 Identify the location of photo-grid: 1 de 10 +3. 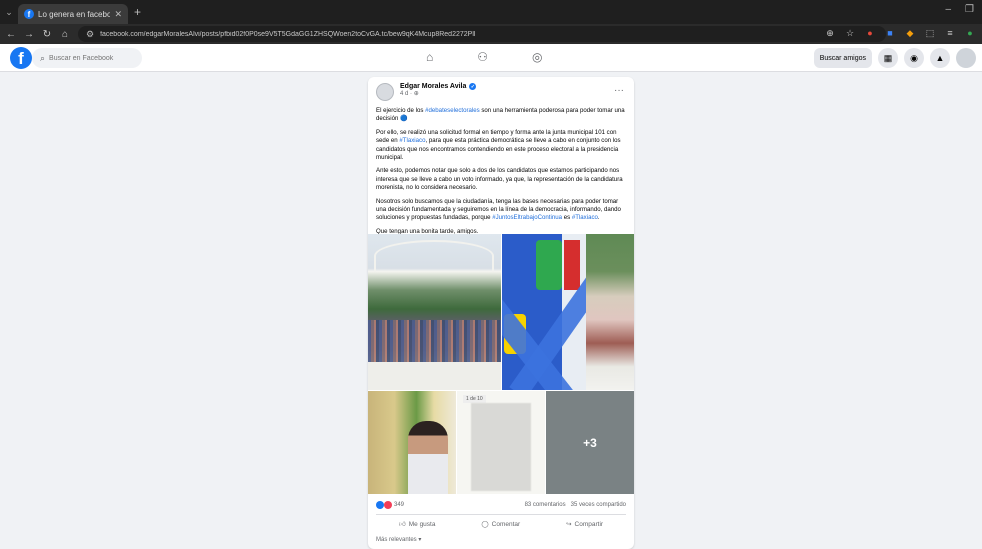
(501, 364).